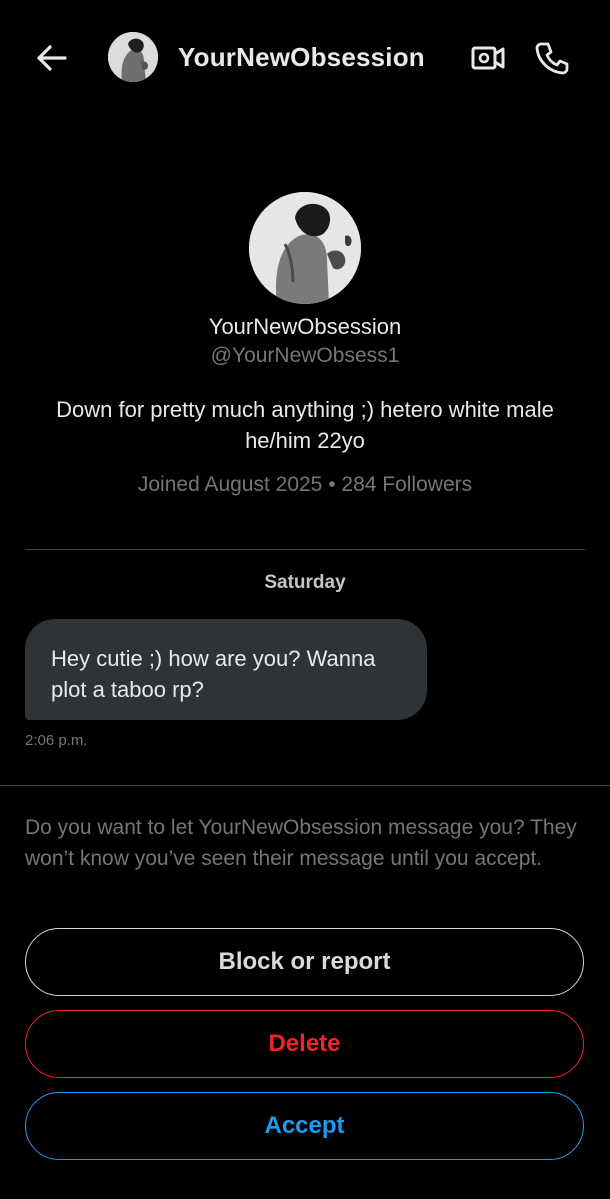 This screenshot has width=610, height=1199. I want to click on day-separator: Saturday, so click(305, 582).